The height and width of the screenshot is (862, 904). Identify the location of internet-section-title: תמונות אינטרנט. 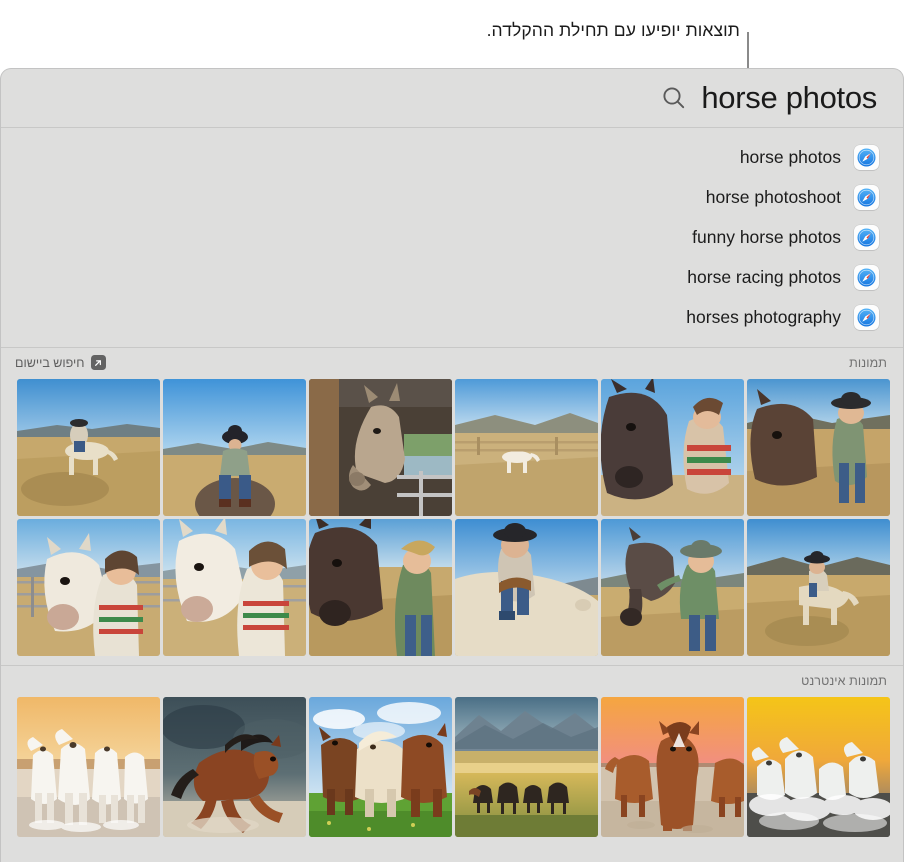
(844, 680).